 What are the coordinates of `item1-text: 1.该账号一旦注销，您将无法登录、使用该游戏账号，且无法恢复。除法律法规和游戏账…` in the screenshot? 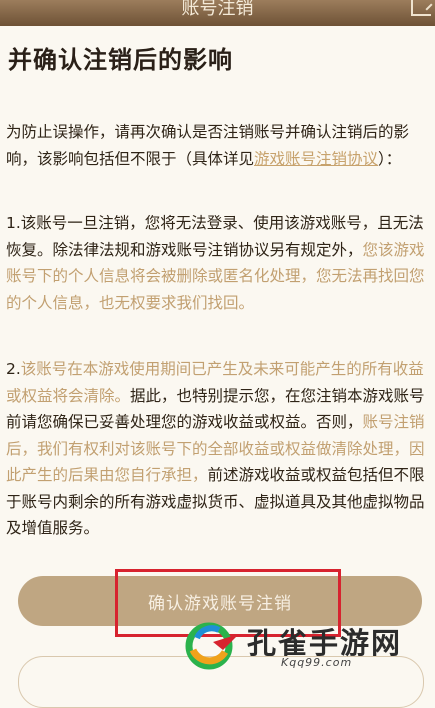 It's located at (215, 236).